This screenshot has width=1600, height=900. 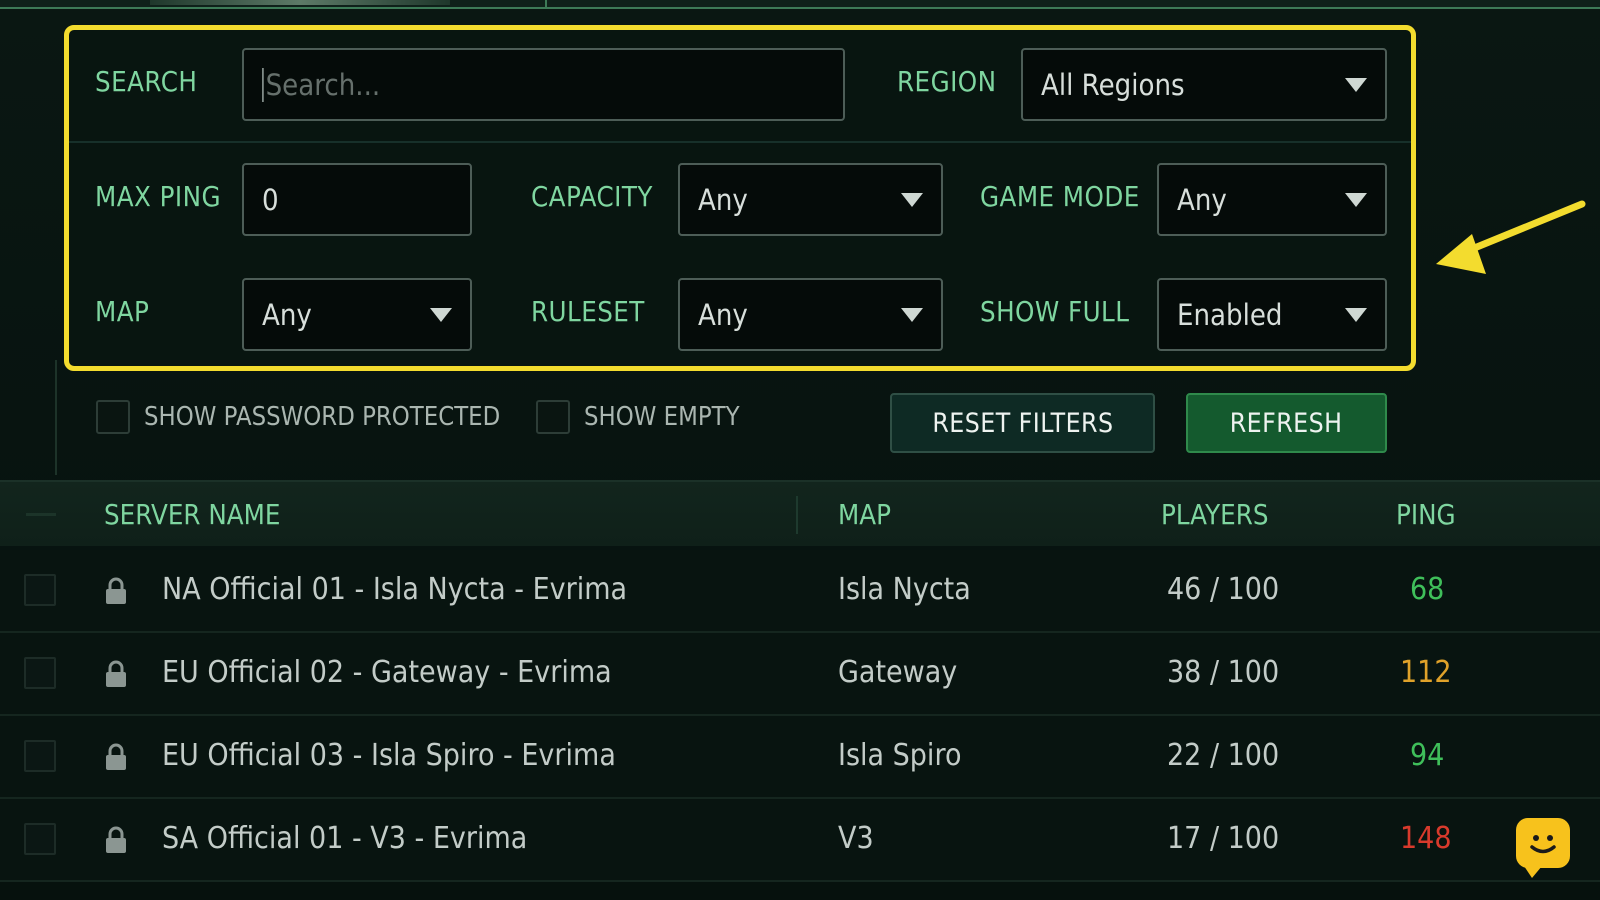 I want to click on map-dropdown: Any, so click(x=357, y=314).